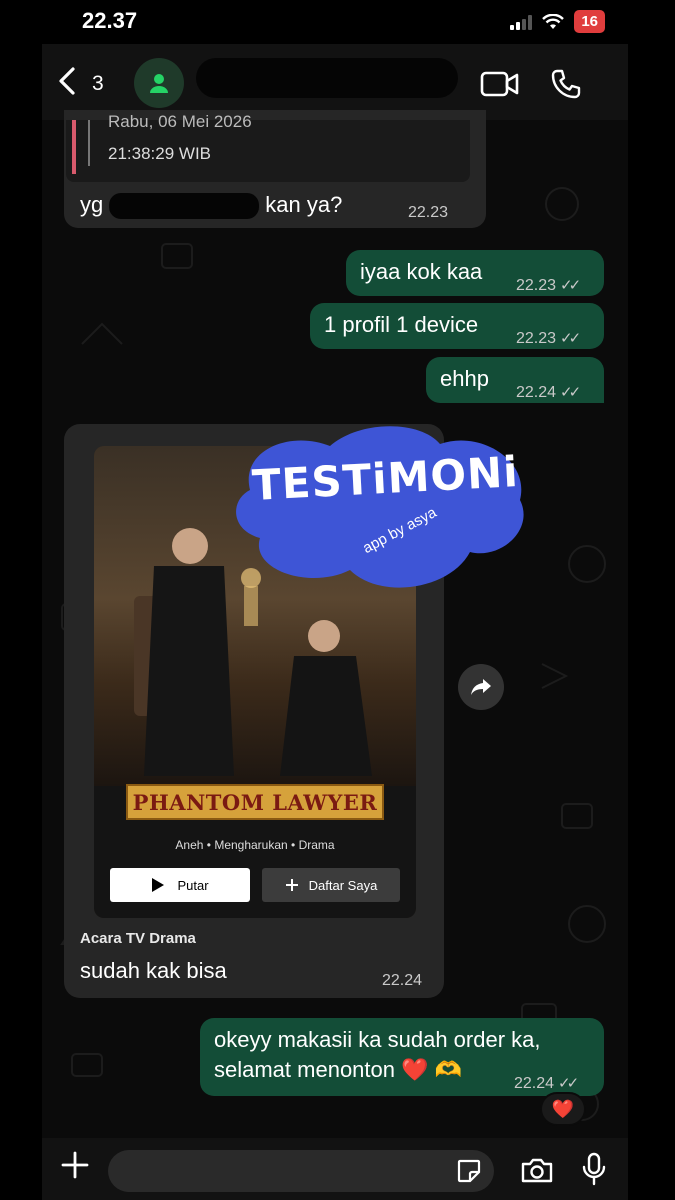 Image resolution: width=675 pixels, height=1200 pixels. What do you see at coordinates (500, 84) in the screenshot?
I see `video-call-icon` at bounding box center [500, 84].